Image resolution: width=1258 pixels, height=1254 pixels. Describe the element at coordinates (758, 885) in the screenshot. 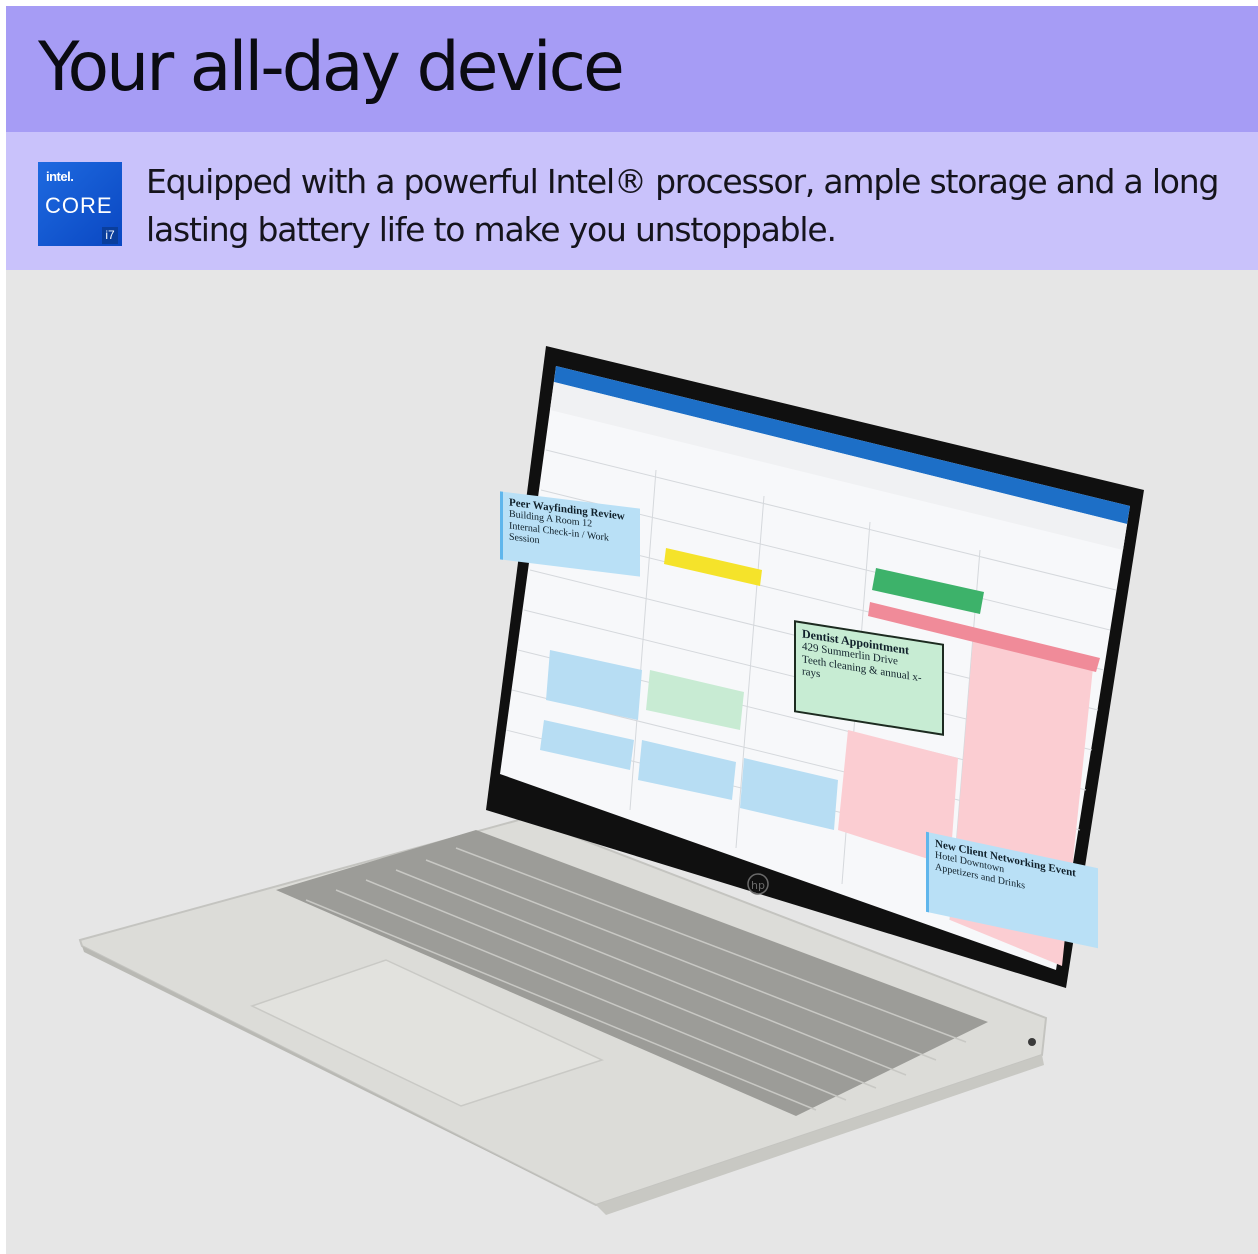

I see `hp-logo-text: hp` at that location.